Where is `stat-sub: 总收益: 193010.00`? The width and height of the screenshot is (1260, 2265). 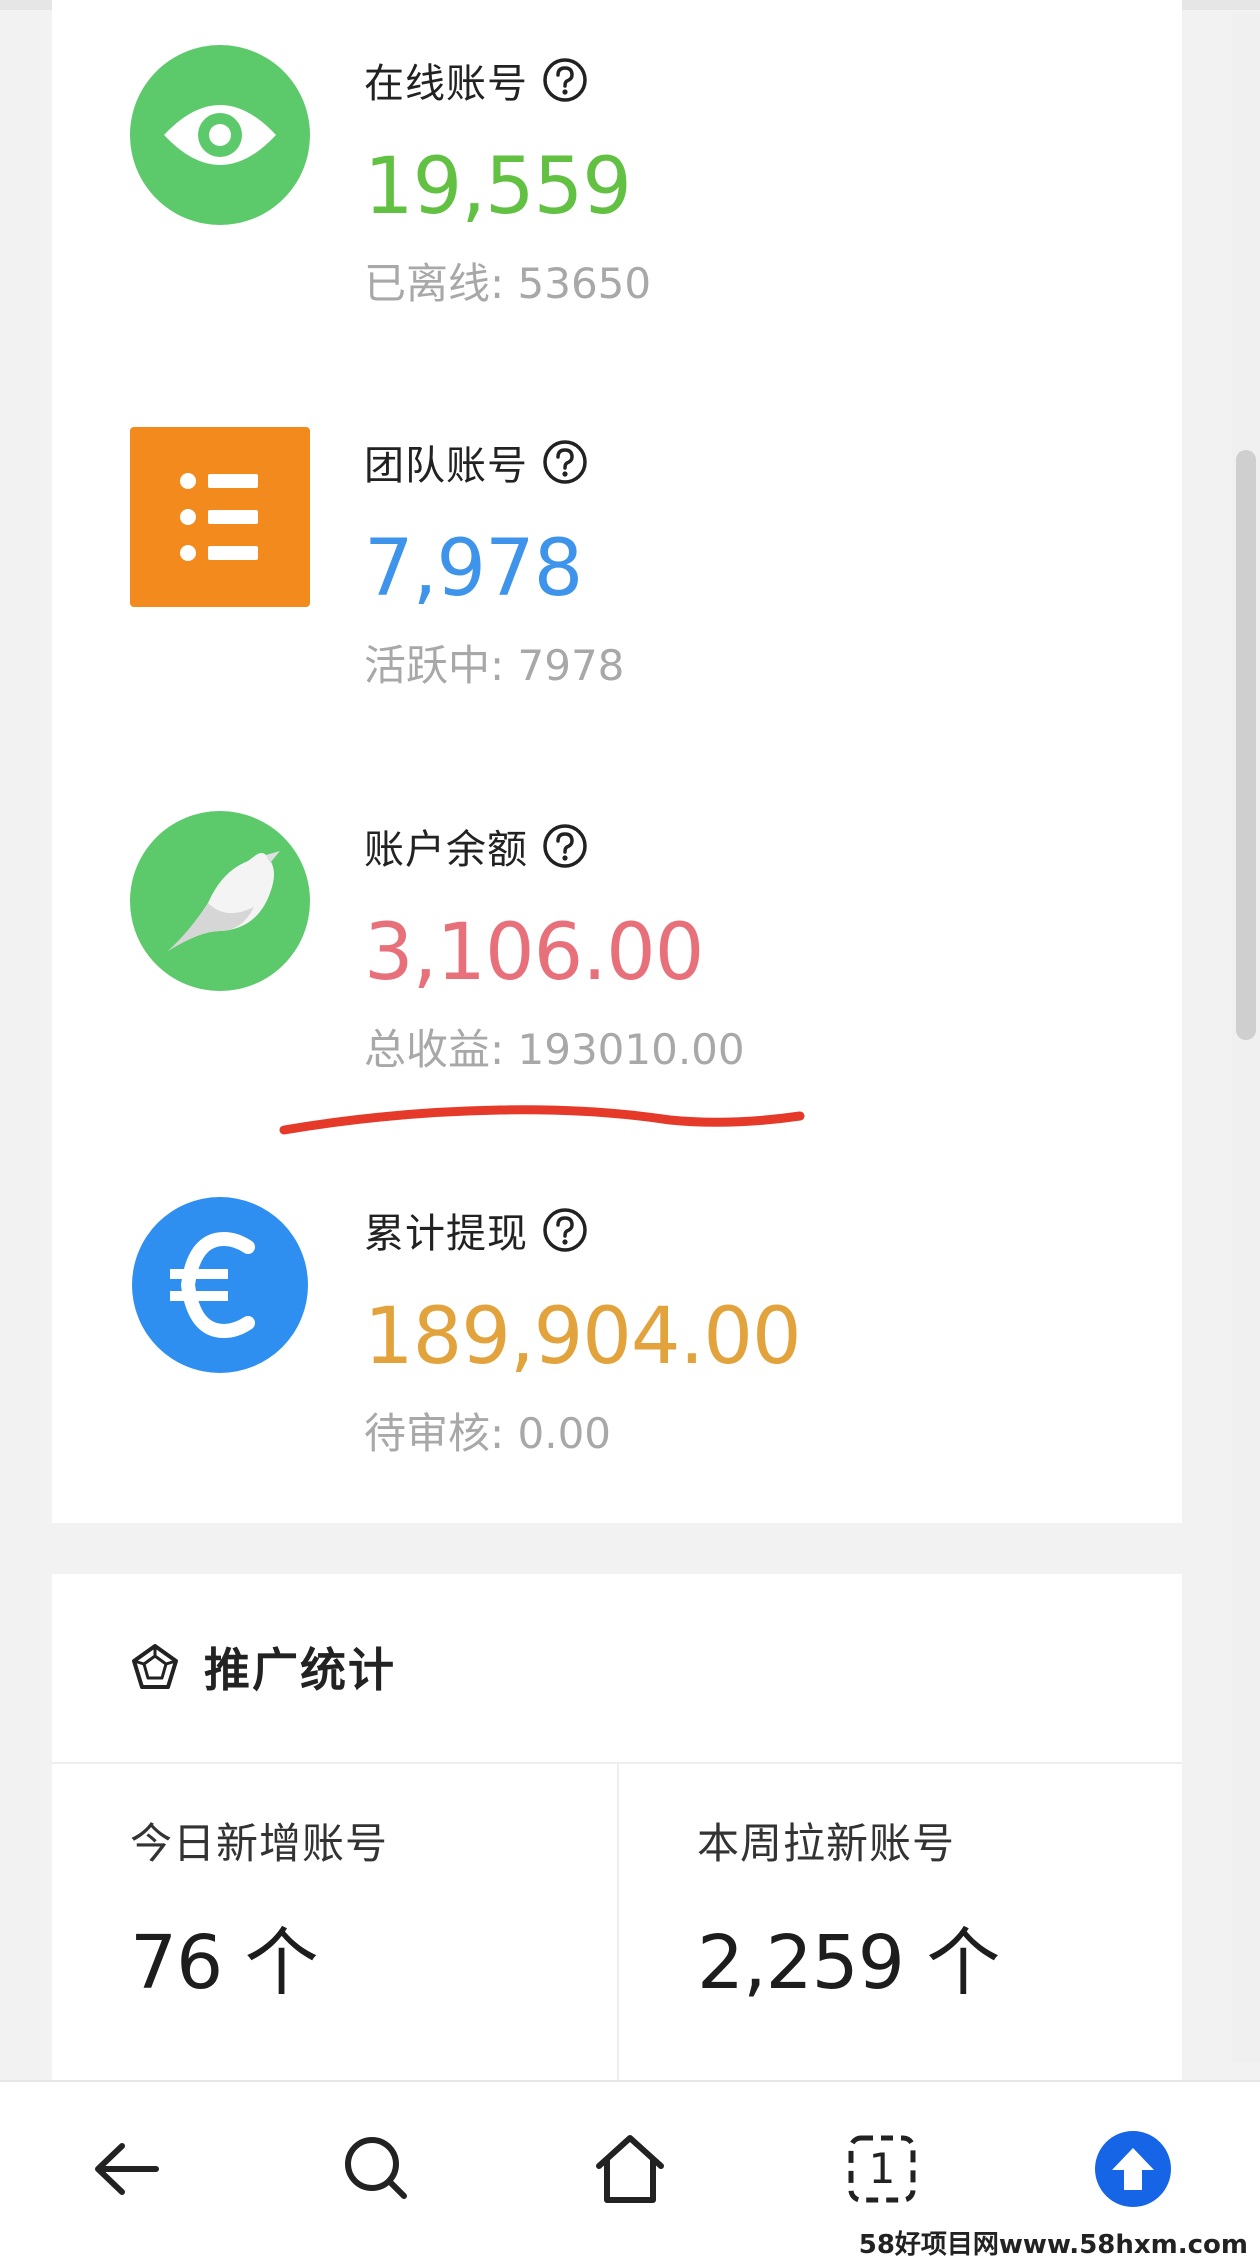
stat-sub: 总收益: 193010.00 is located at coordinates (554, 1049).